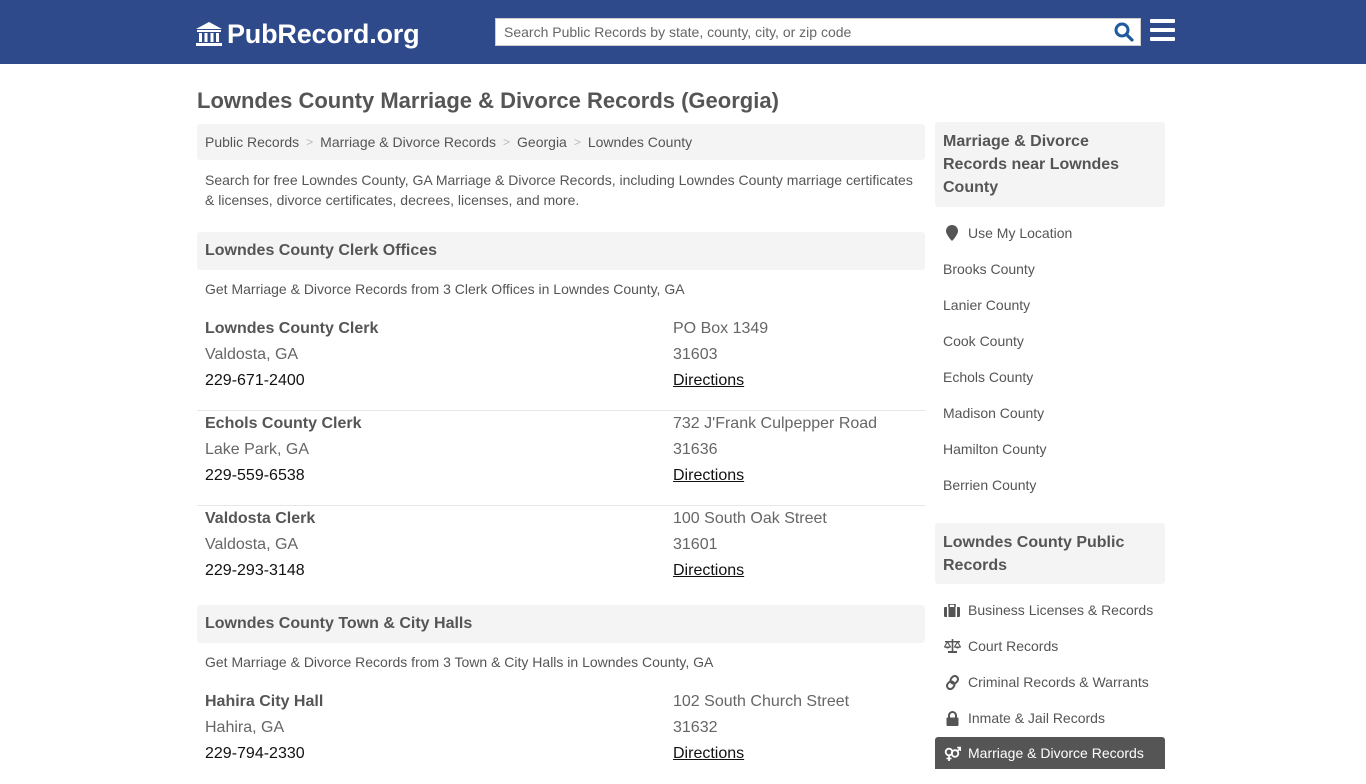 The width and height of the screenshot is (1366, 784). What do you see at coordinates (952, 233) in the screenshot?
I see `map-marker-icon` at bounding box center [952, 233].